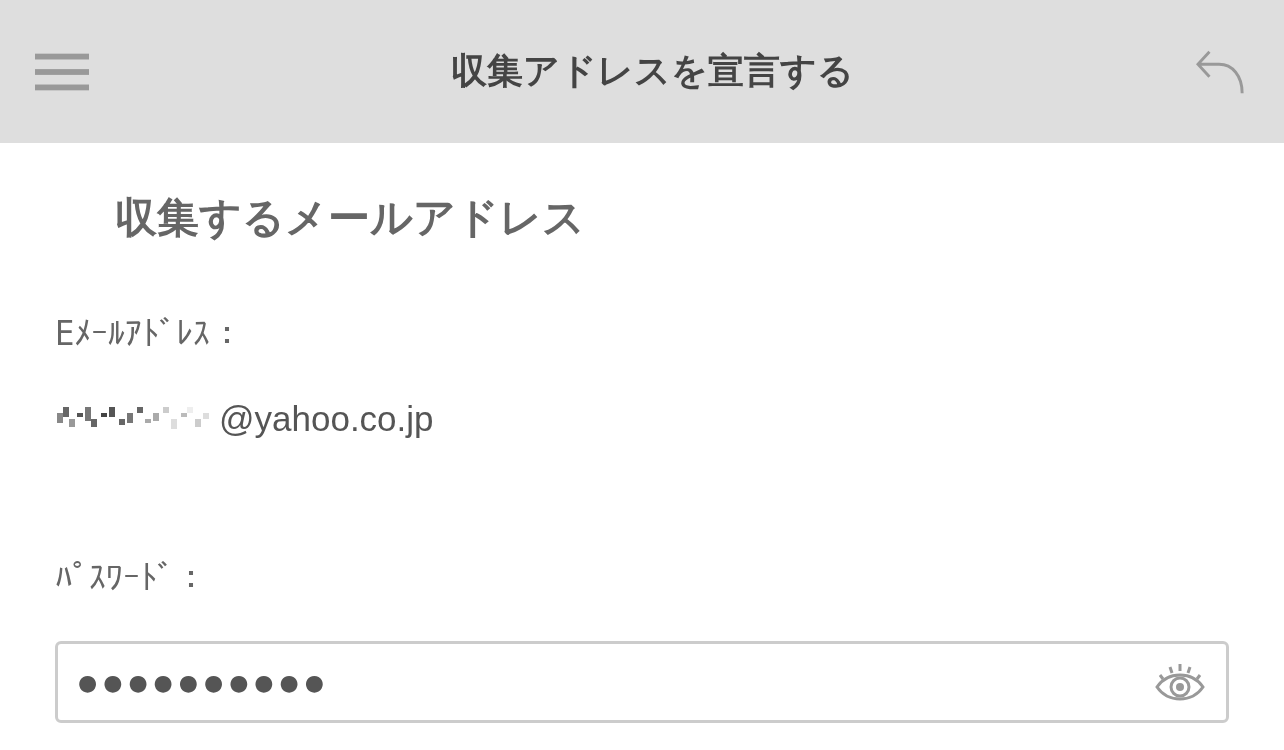  I want to click on eye-icon, so click(1180, 682).